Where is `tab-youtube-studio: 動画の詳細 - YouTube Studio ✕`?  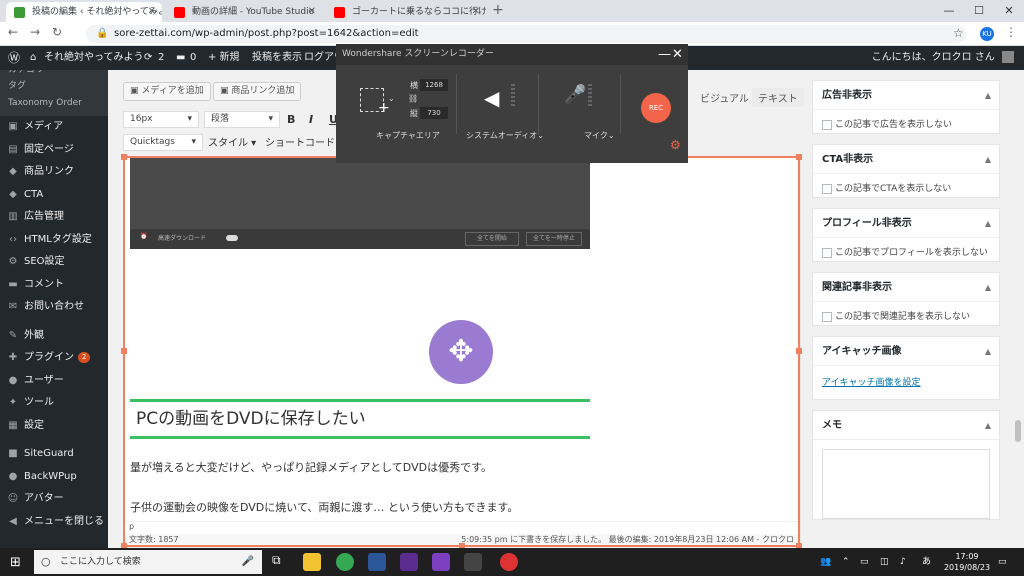 tab-youtube-studio: 動画の詳細 - YouTube Studio ✕ is located at coordinates (244, 12).